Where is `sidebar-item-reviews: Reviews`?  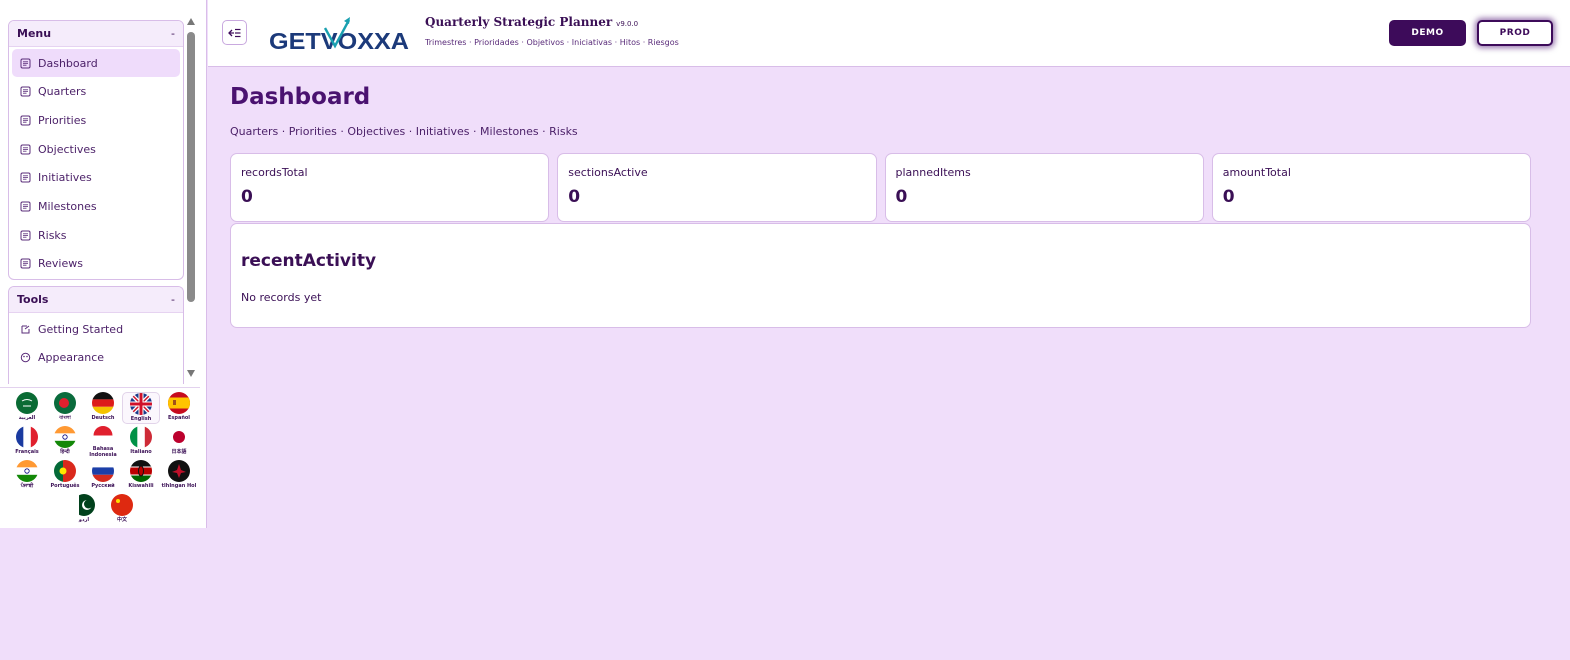
sidebar-item-reviews: Reviews is located at coordinates (96, 264).